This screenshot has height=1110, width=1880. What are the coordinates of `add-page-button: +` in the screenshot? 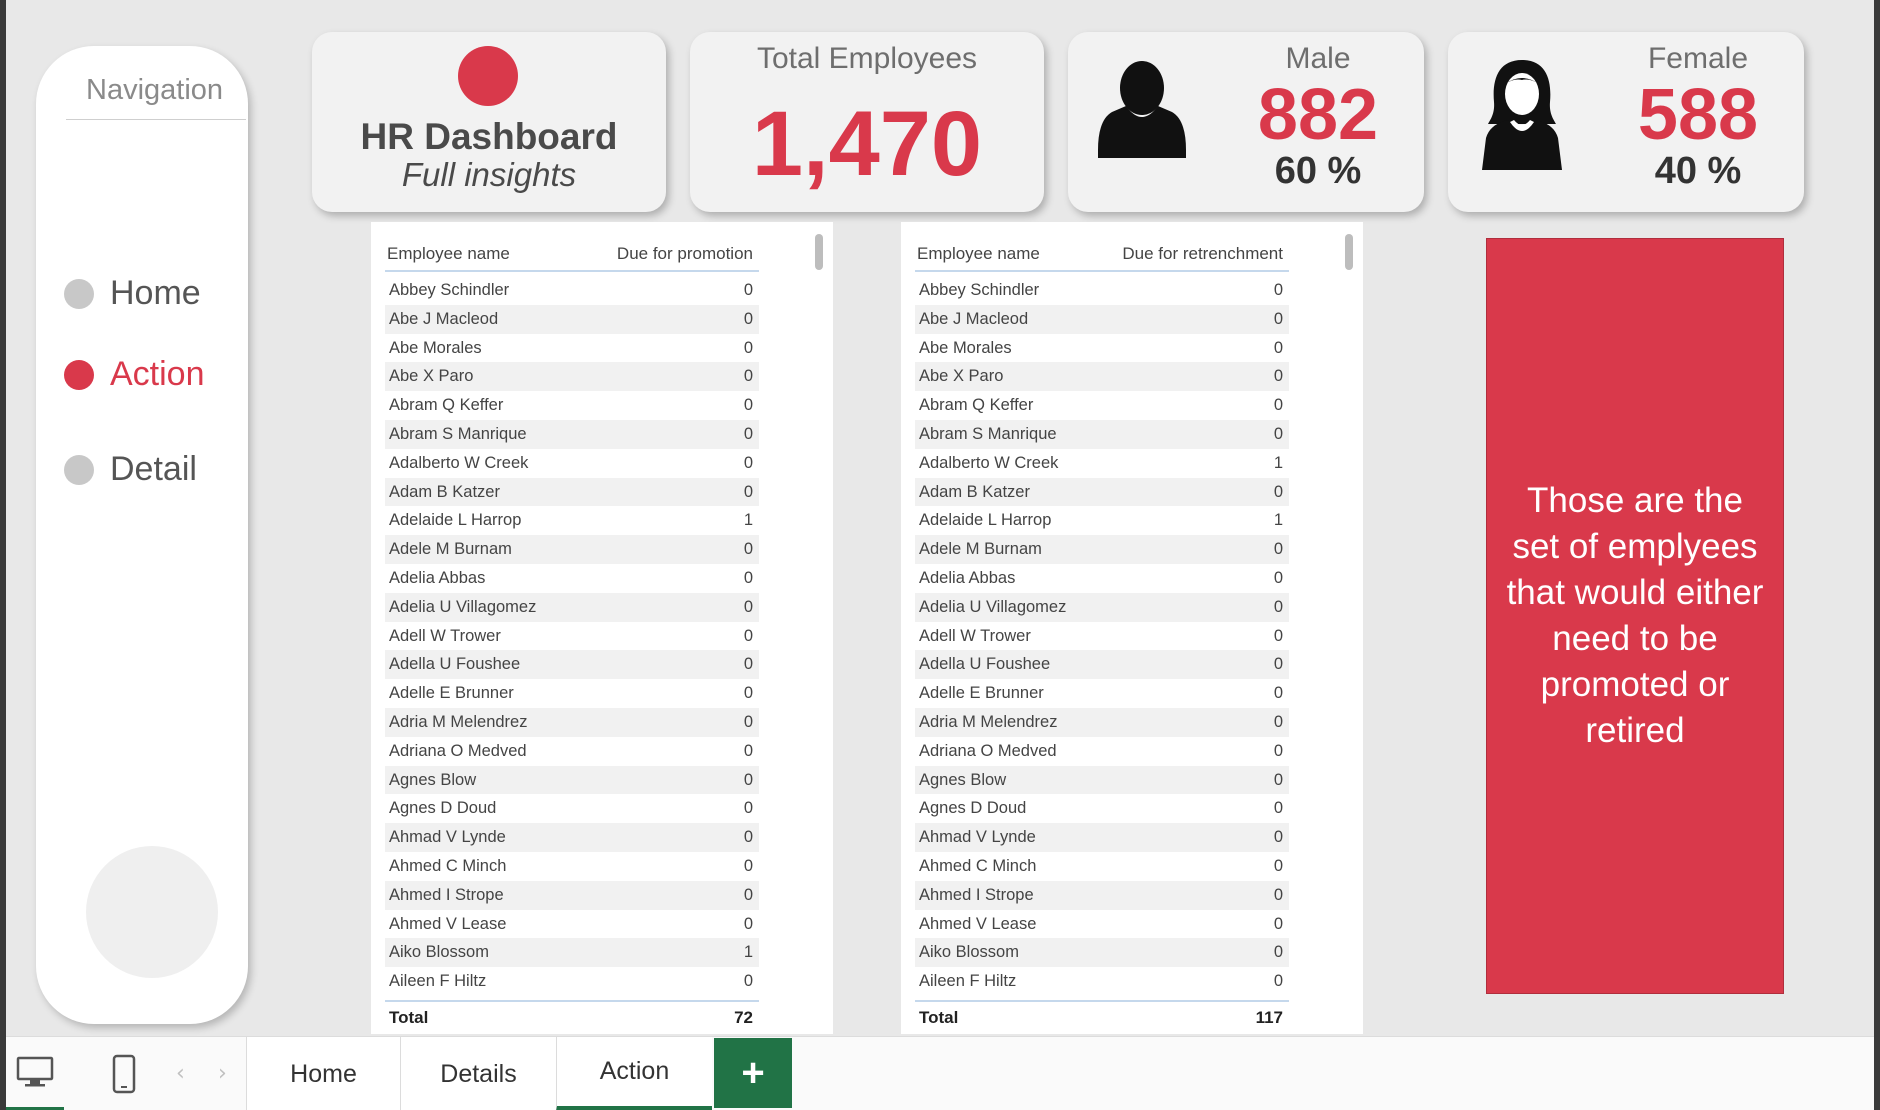 It's located at (753, 1073).